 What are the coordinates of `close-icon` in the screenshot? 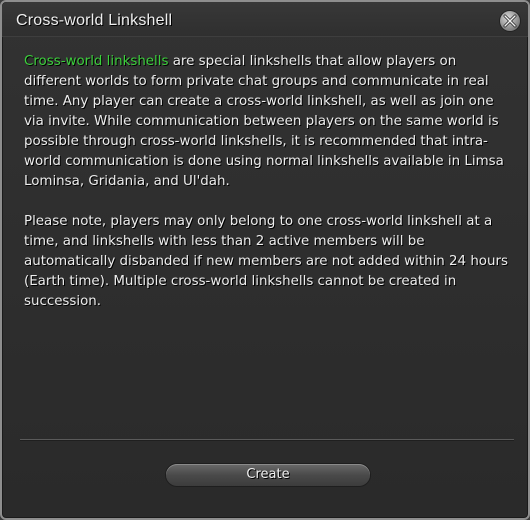 It's located at (510, 21).